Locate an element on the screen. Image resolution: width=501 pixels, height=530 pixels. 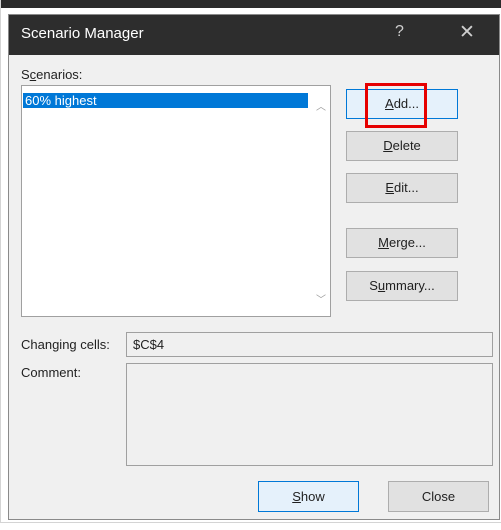
changing-cells-field: $C$4 is located at coordinates (309, 344).